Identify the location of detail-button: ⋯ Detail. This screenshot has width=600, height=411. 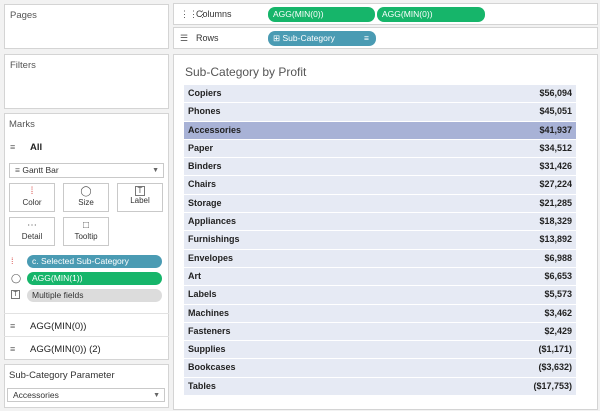
(32, 231).